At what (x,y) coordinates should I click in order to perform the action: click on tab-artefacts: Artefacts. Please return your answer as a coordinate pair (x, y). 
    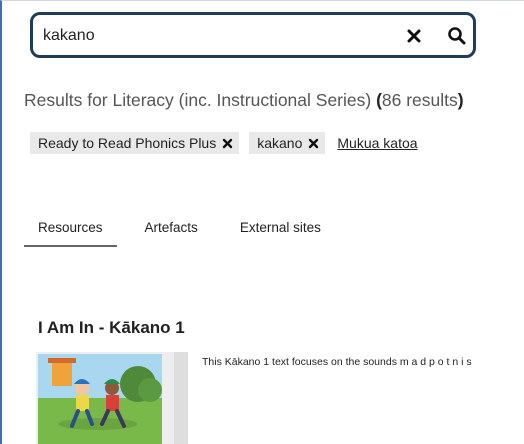
    Looking at the image, I should click on (171, 231).